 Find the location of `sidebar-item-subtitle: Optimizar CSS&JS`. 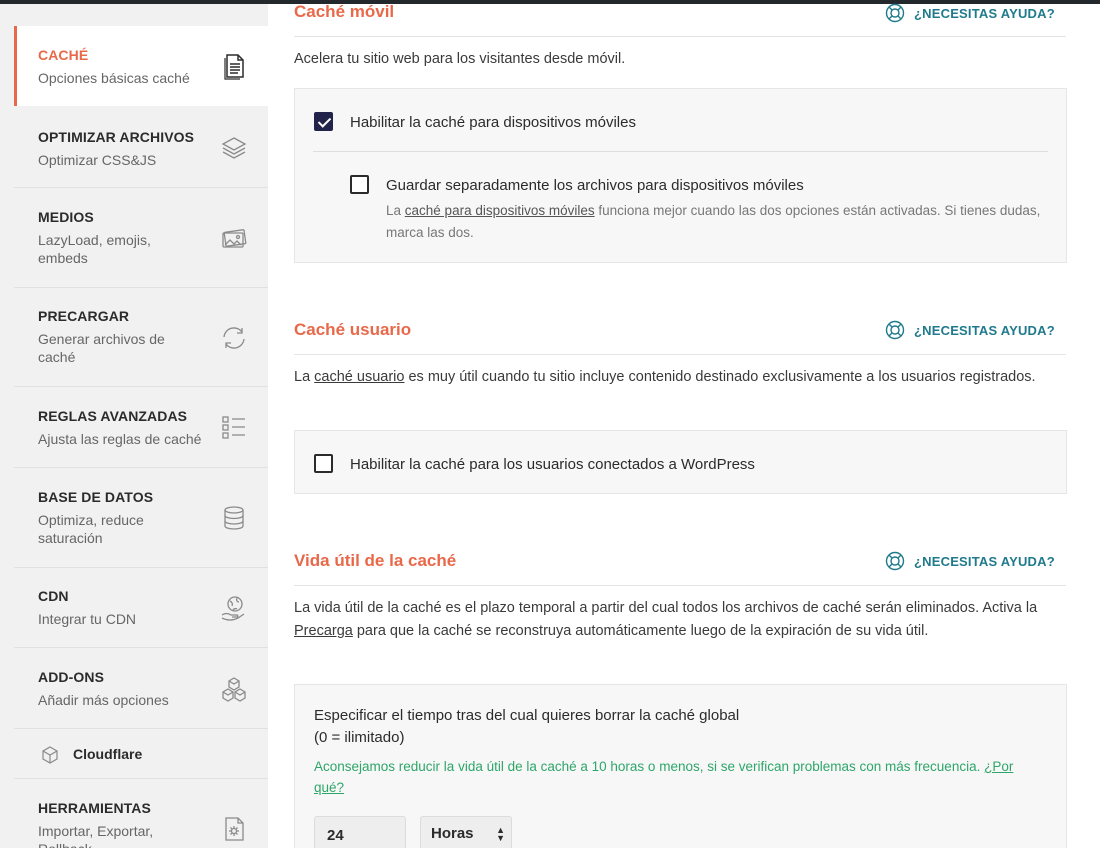

sidebar-item-subtitle: Optimizar CSS&JS is located at coordinates (97, 160).